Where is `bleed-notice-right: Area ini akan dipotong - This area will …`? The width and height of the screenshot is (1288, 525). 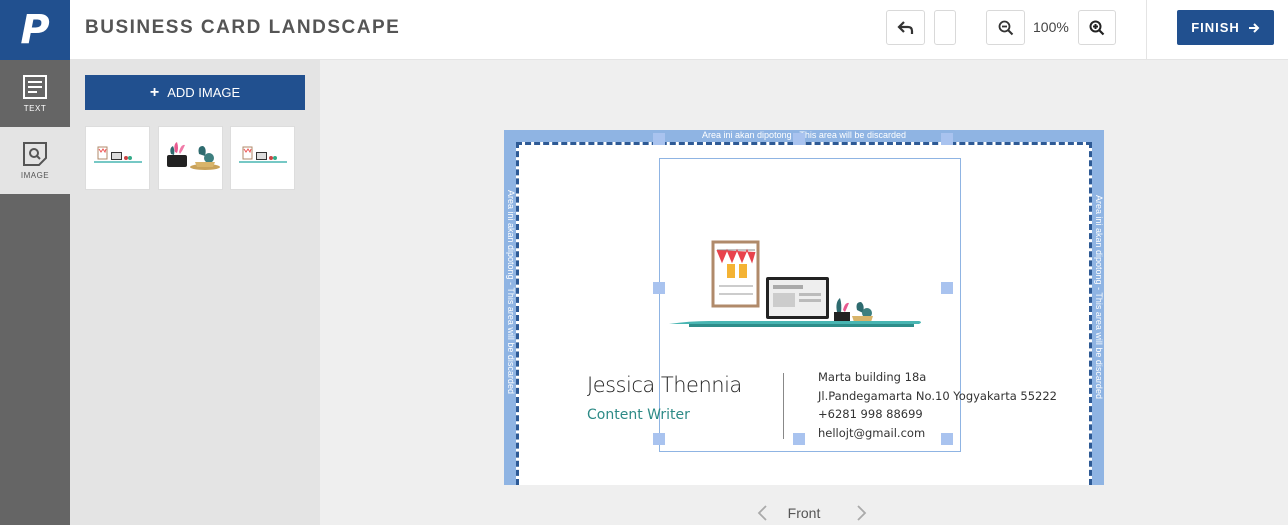
bleed-notice-right: Area ini akan dipotong - This area will … is located at coordinates (1099, 297).